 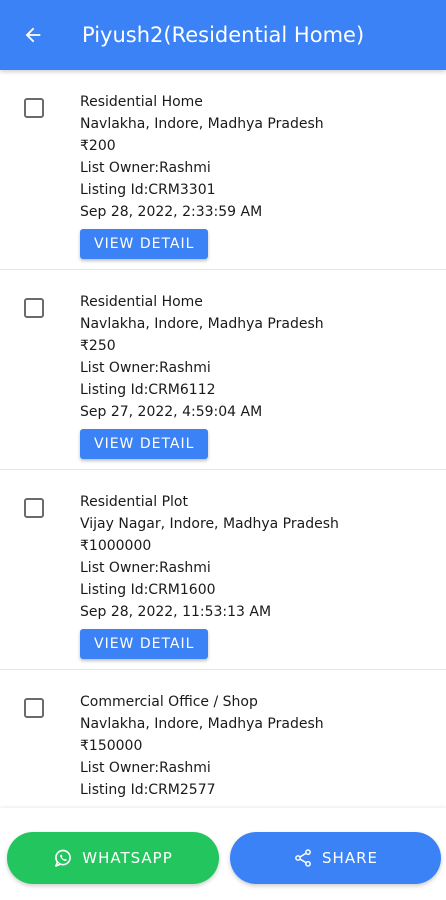 What do you see at coordinates (98, 146) in the screenshot?
I see `listing-price: ₹200` at bounding box center [98, 146].